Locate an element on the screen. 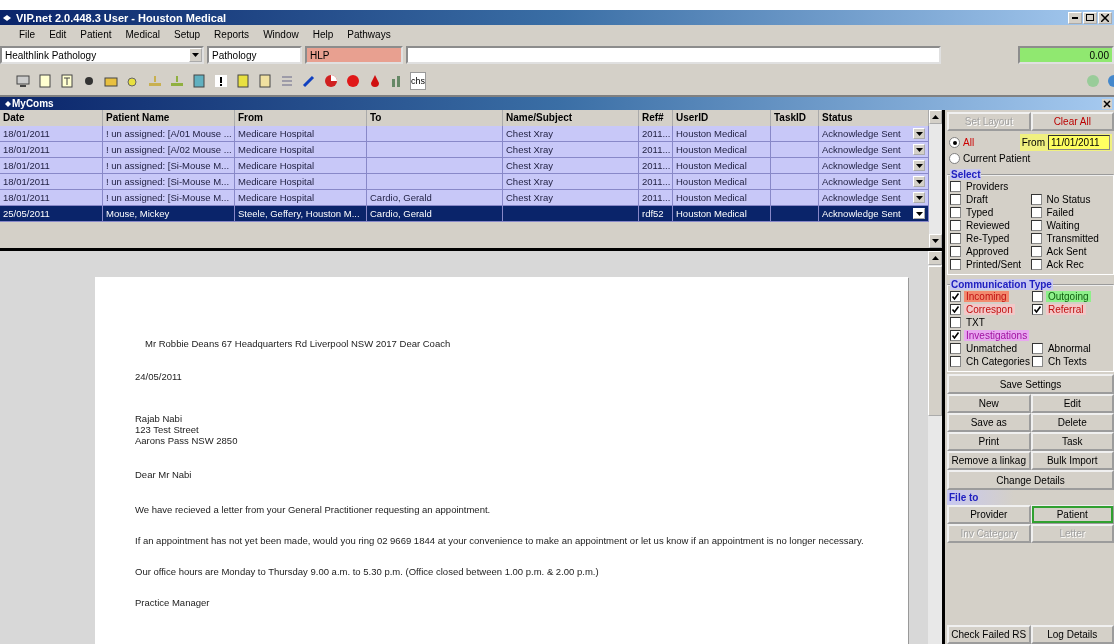 The height and width of the screenshot is (644, 1114). scroll-thumb is located at coordinates (935, 341).